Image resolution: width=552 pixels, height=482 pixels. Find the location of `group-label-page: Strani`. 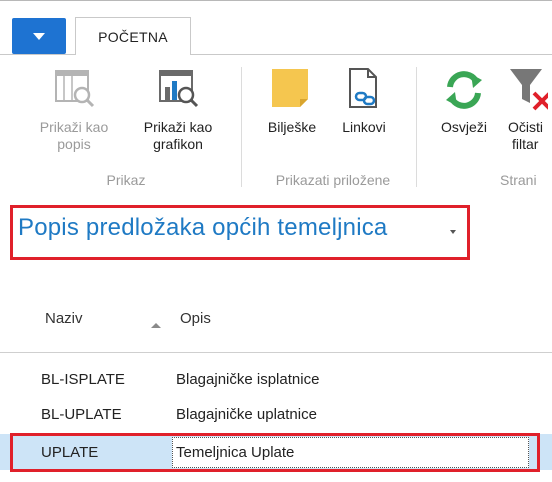

group-label-page: Strani is located at coordinates (518, 180).